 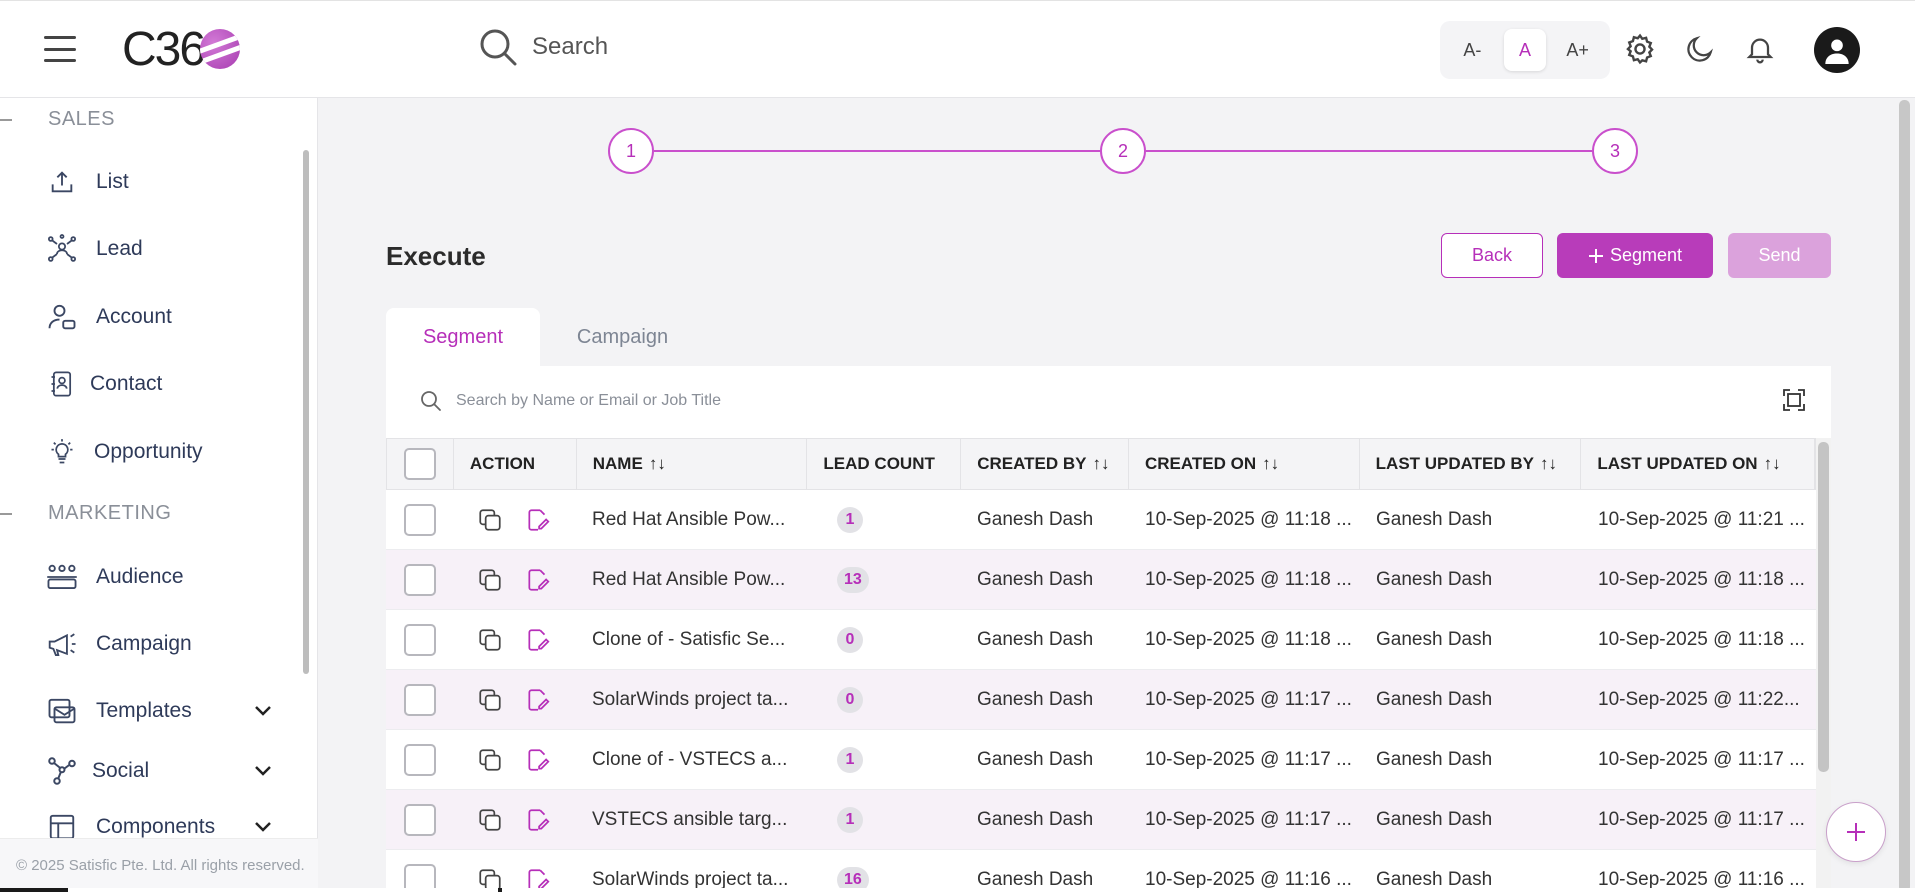 What do you see at coordinates (166, 577) in the screenshot?
I see `sidebar-item-audience: Audience` at bounding box center [166, 577].